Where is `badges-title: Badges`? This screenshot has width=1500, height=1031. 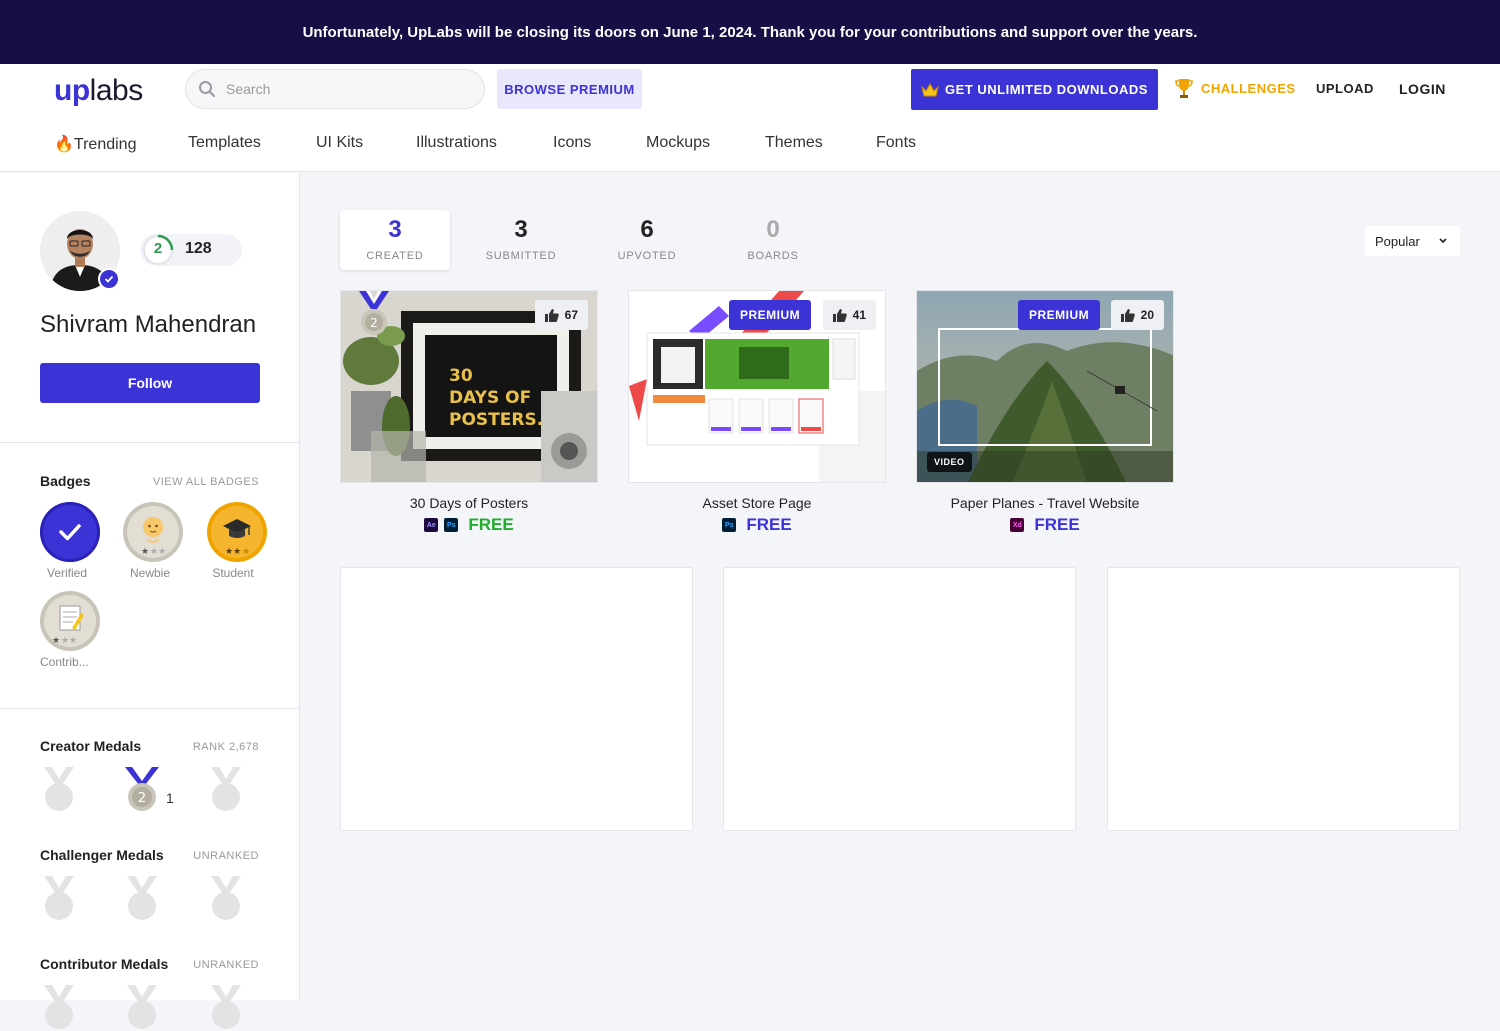 badges-title: Badges is located at coordinates (65, 481).